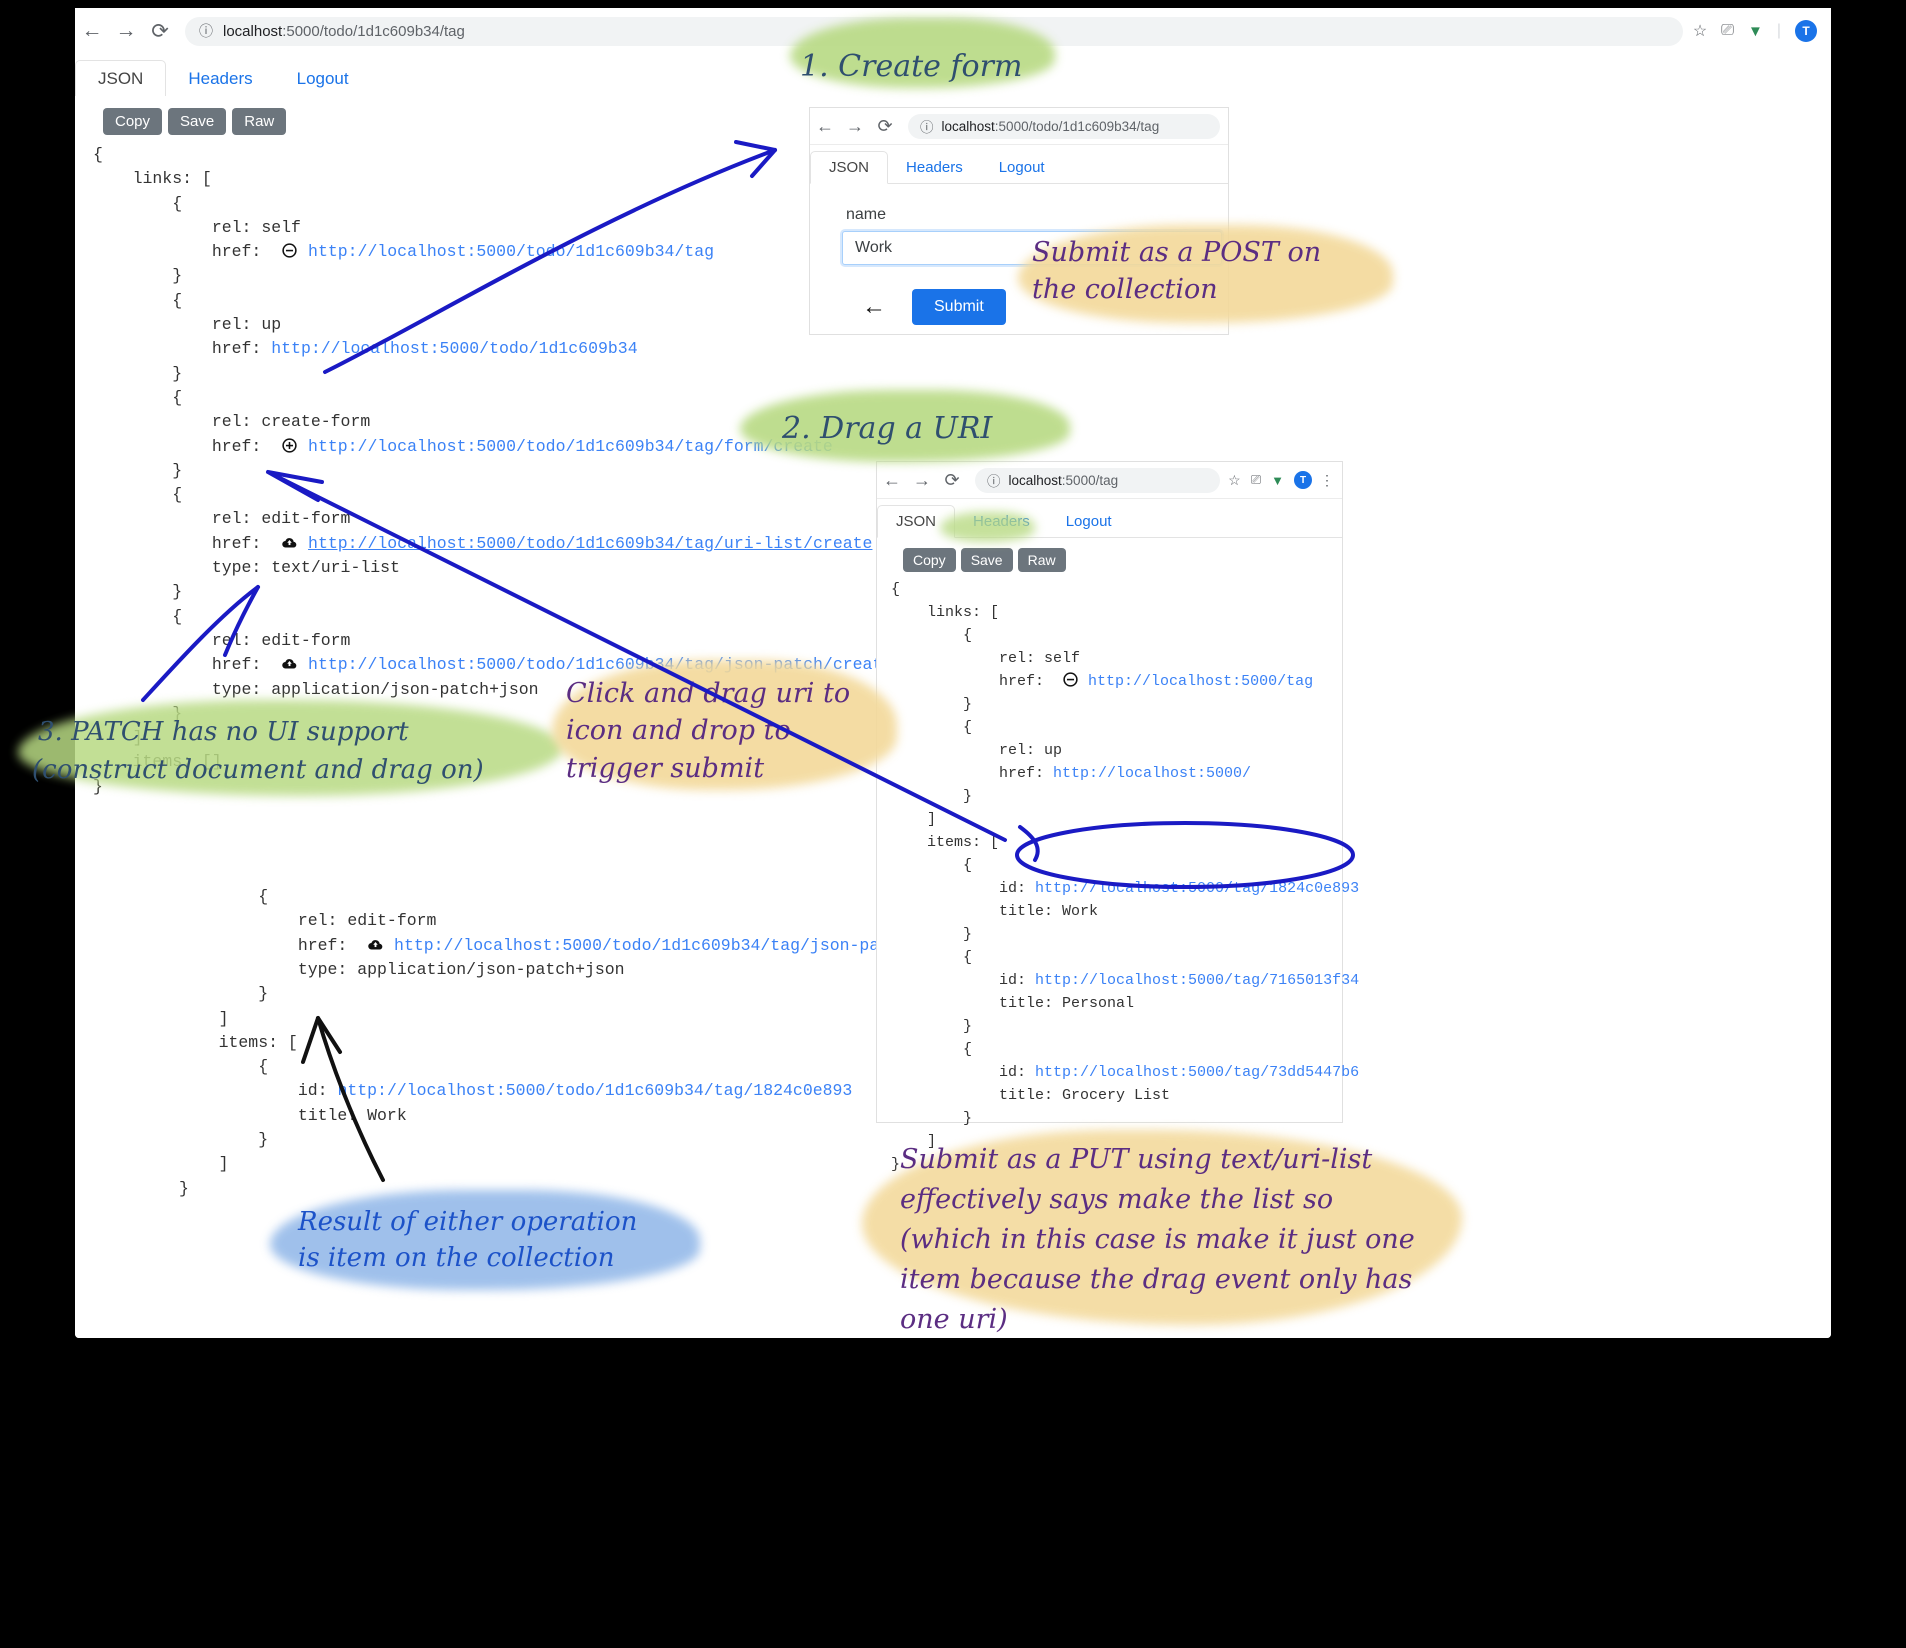 This screenshot has width=1906, height=1648. What do you see at coordinates (887, 428) in the screenshot?
I see `annotation-step2: 2. Drag a URI` at bounding box center [887, 428].